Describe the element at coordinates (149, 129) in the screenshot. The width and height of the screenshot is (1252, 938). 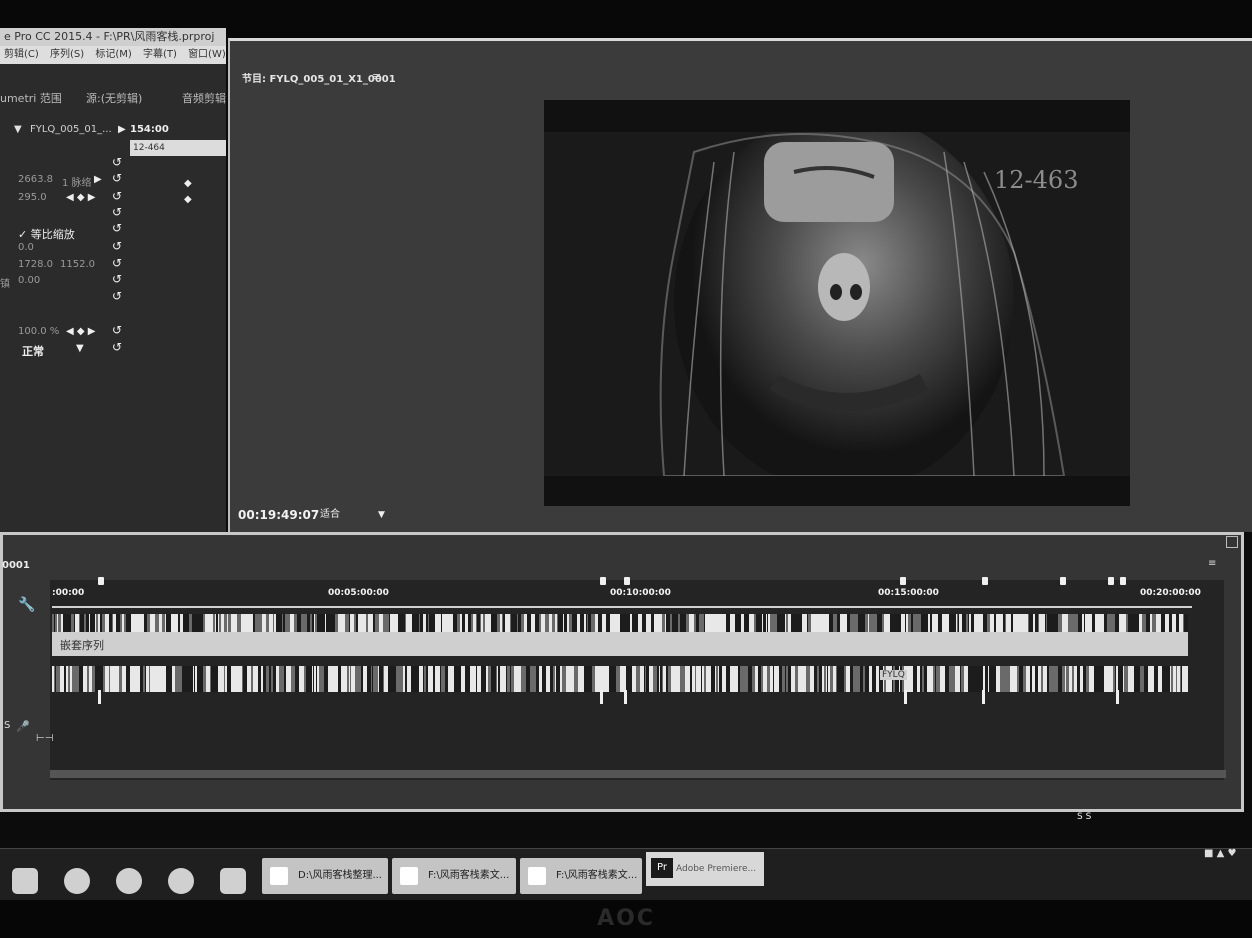
I see `mini-timecode: 154:00` at that location.